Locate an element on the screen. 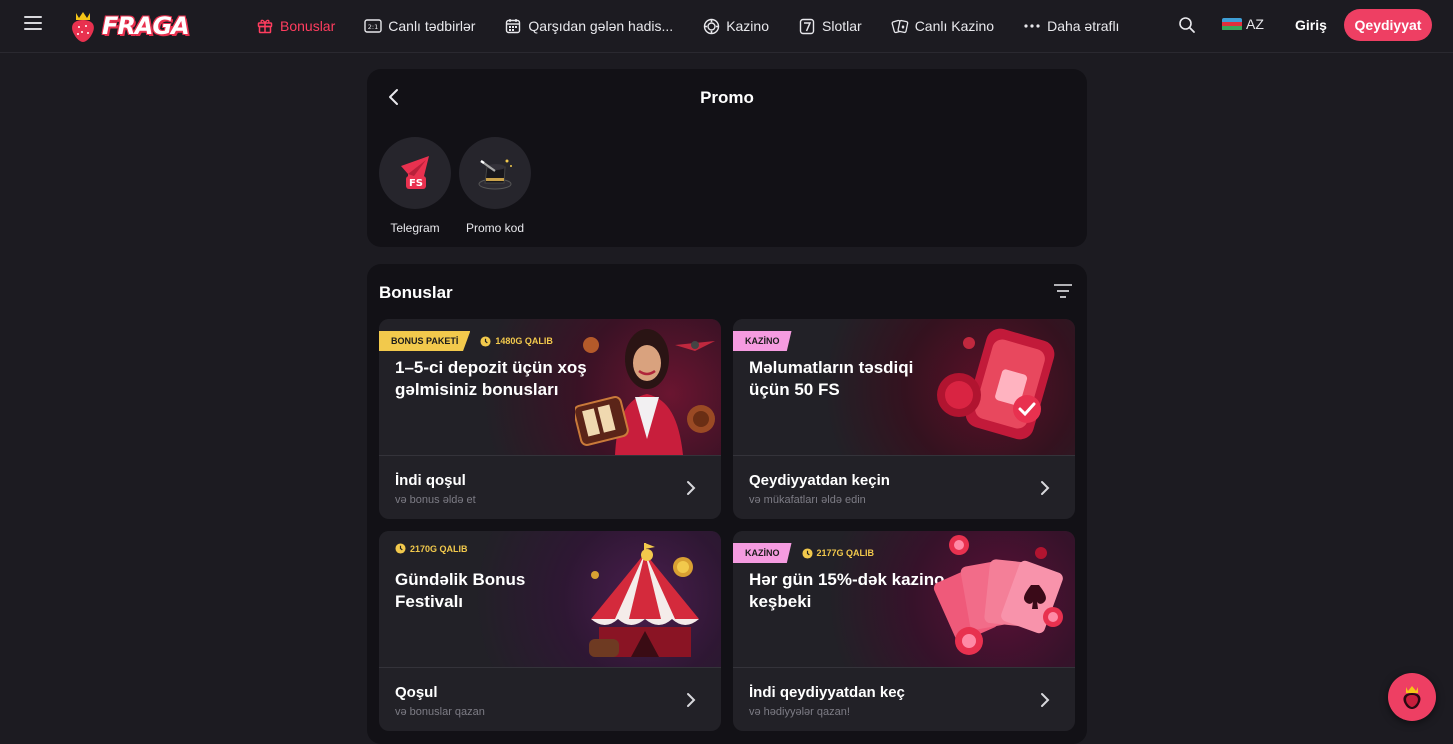  card-cta: Qoşul və bonuslar qazan is located at coordinates (550, 699).